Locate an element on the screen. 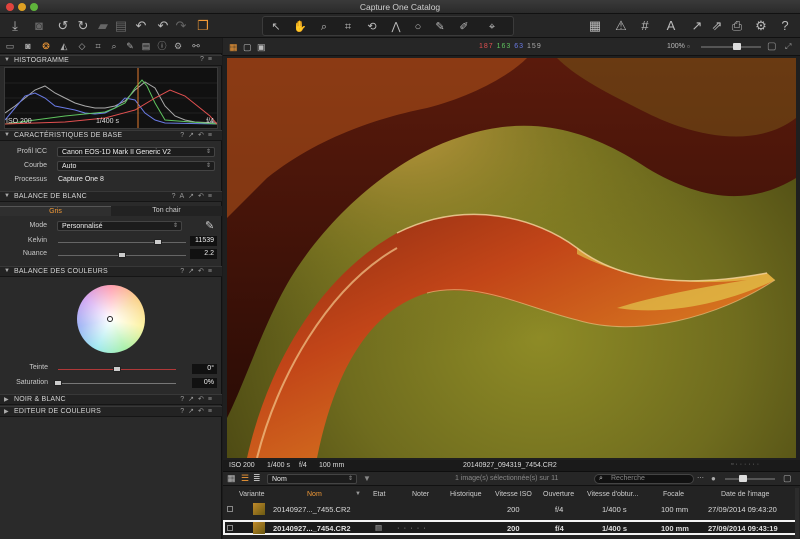  rotate-tool-icon: ⟲ is located at coordinates (372, 27).